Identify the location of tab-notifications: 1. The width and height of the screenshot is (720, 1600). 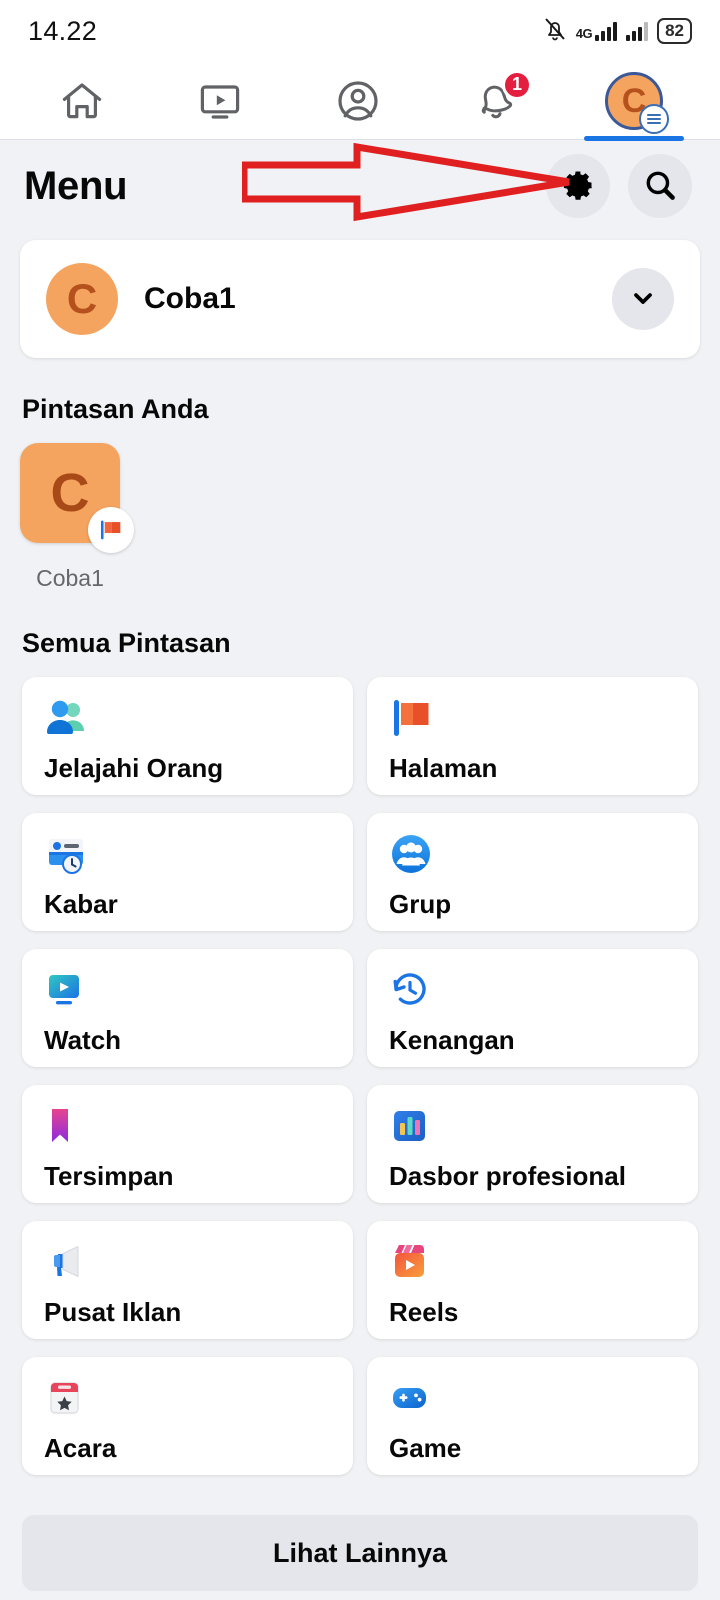
(496, 101).